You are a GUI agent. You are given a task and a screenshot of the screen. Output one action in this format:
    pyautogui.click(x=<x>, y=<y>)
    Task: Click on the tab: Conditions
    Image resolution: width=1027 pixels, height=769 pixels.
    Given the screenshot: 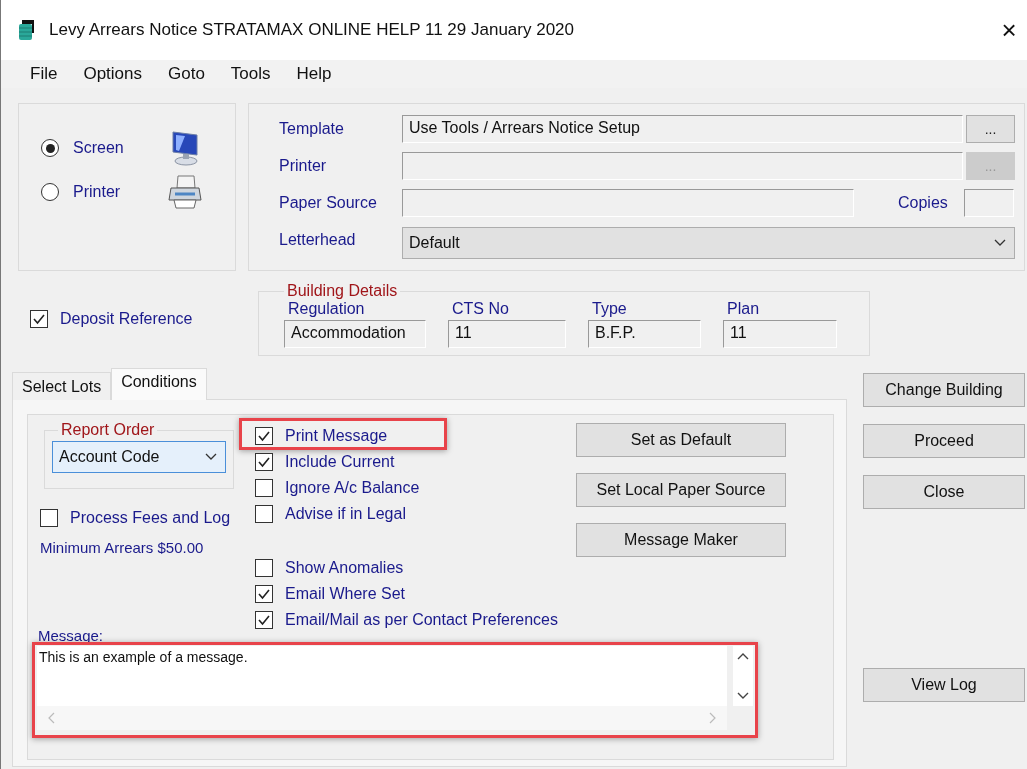 What is the action you would take?
    pyautogui.click(x=159, y=384)
    